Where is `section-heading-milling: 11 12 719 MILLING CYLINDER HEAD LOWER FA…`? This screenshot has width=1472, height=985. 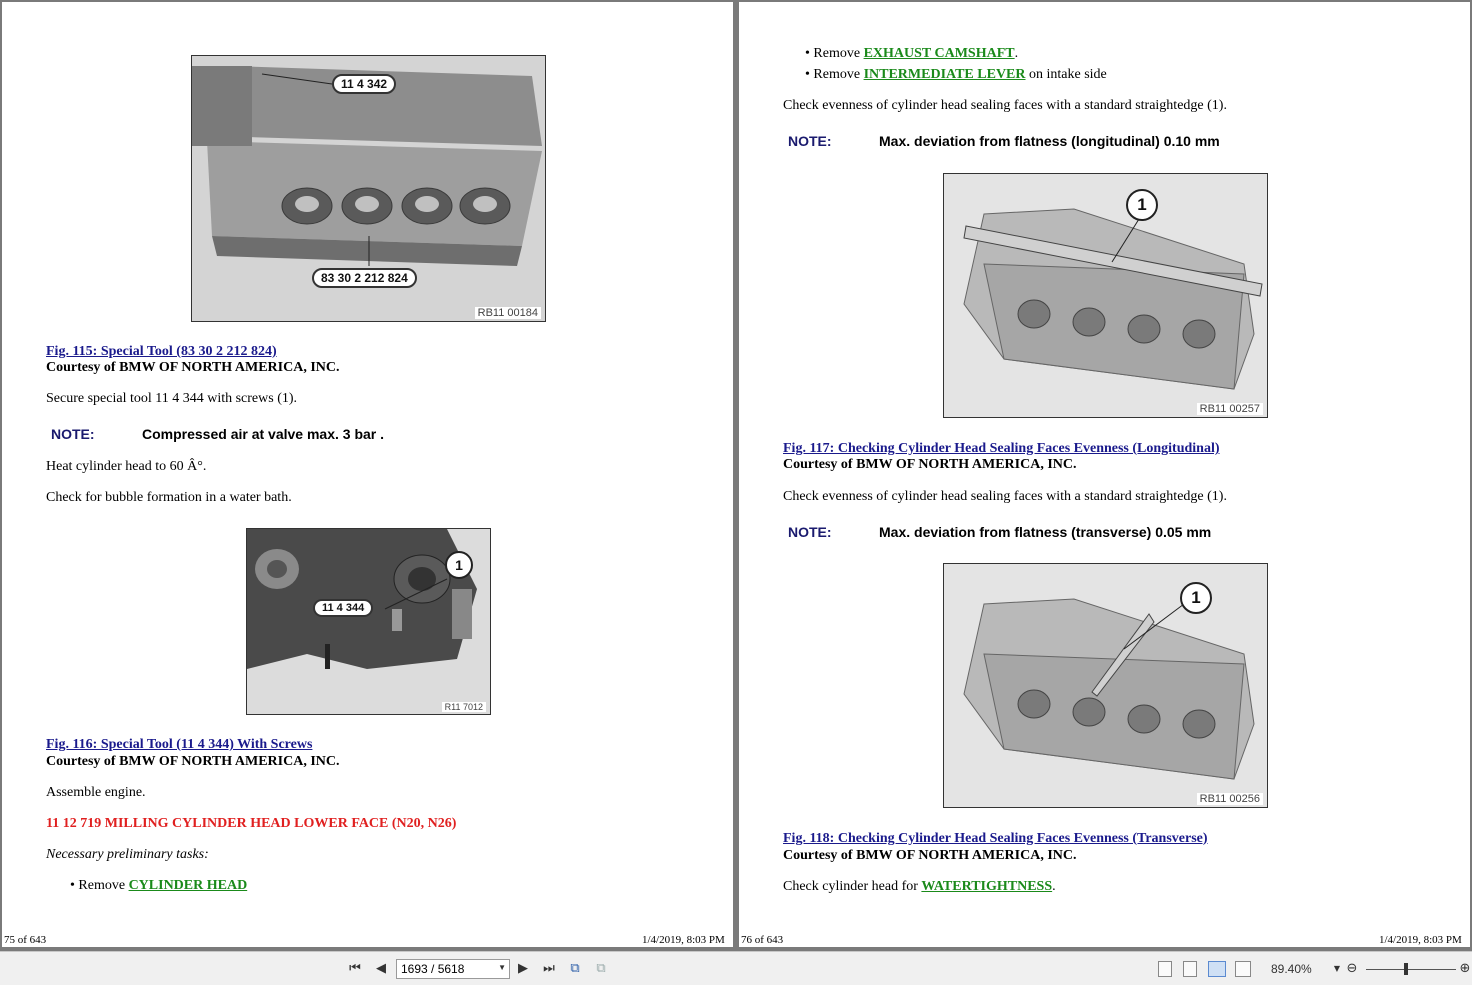 section-heading-milling: 11 12 719 MILLING CYLINDER HEAD LOWER FA… is located at coordinates (251, 823).